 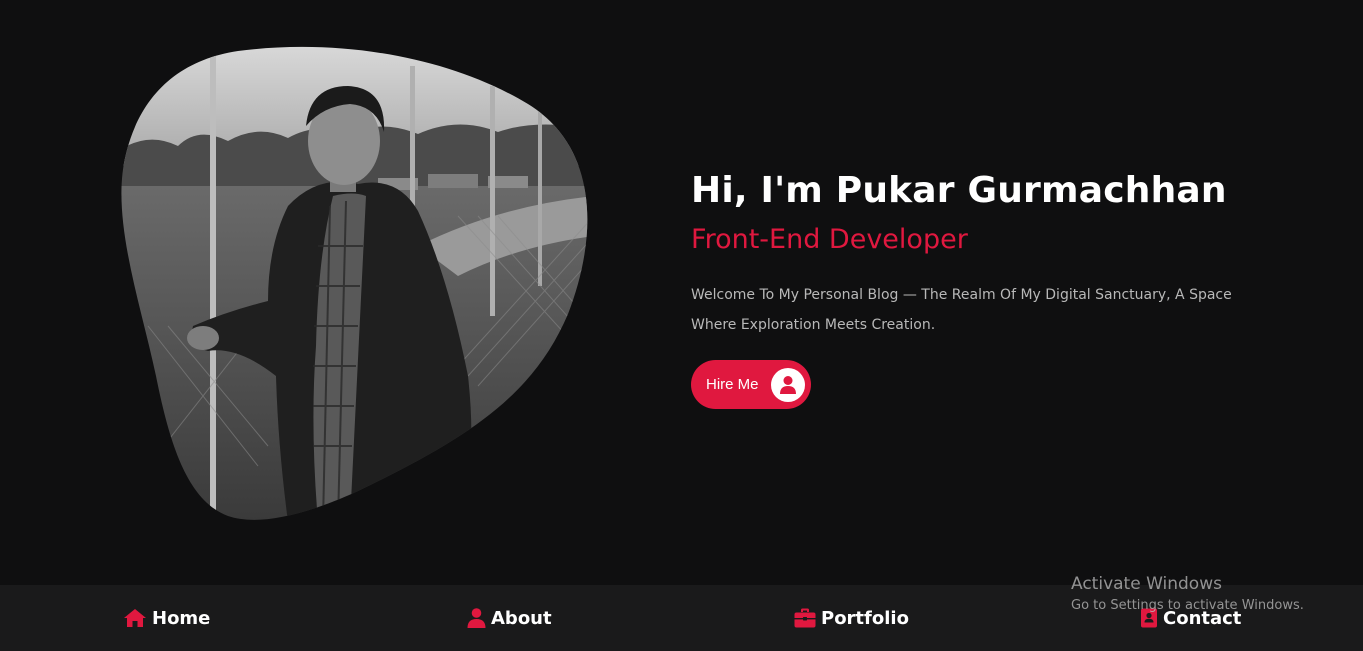 What do you see at coordinates (1202, 618) in the screenshot?
I see `nav-label-contact: Contact` at bounding box center [1202, 618].